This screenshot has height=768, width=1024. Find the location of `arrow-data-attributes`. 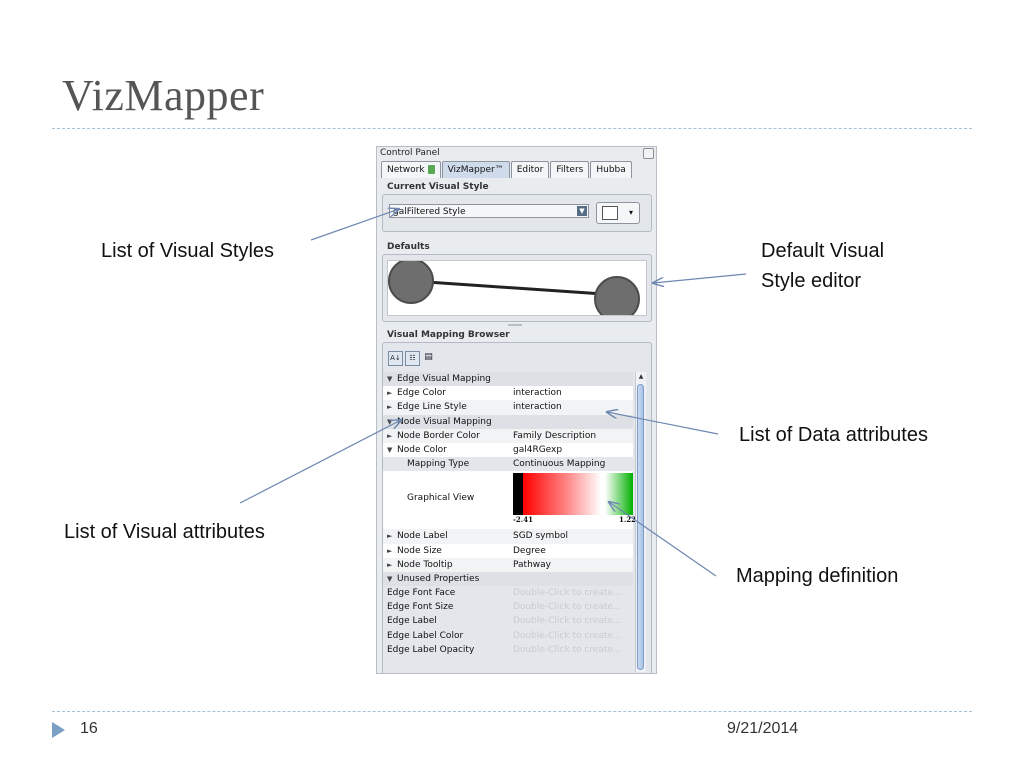

arrow-data-attributes is located at coordinates (663, 423).